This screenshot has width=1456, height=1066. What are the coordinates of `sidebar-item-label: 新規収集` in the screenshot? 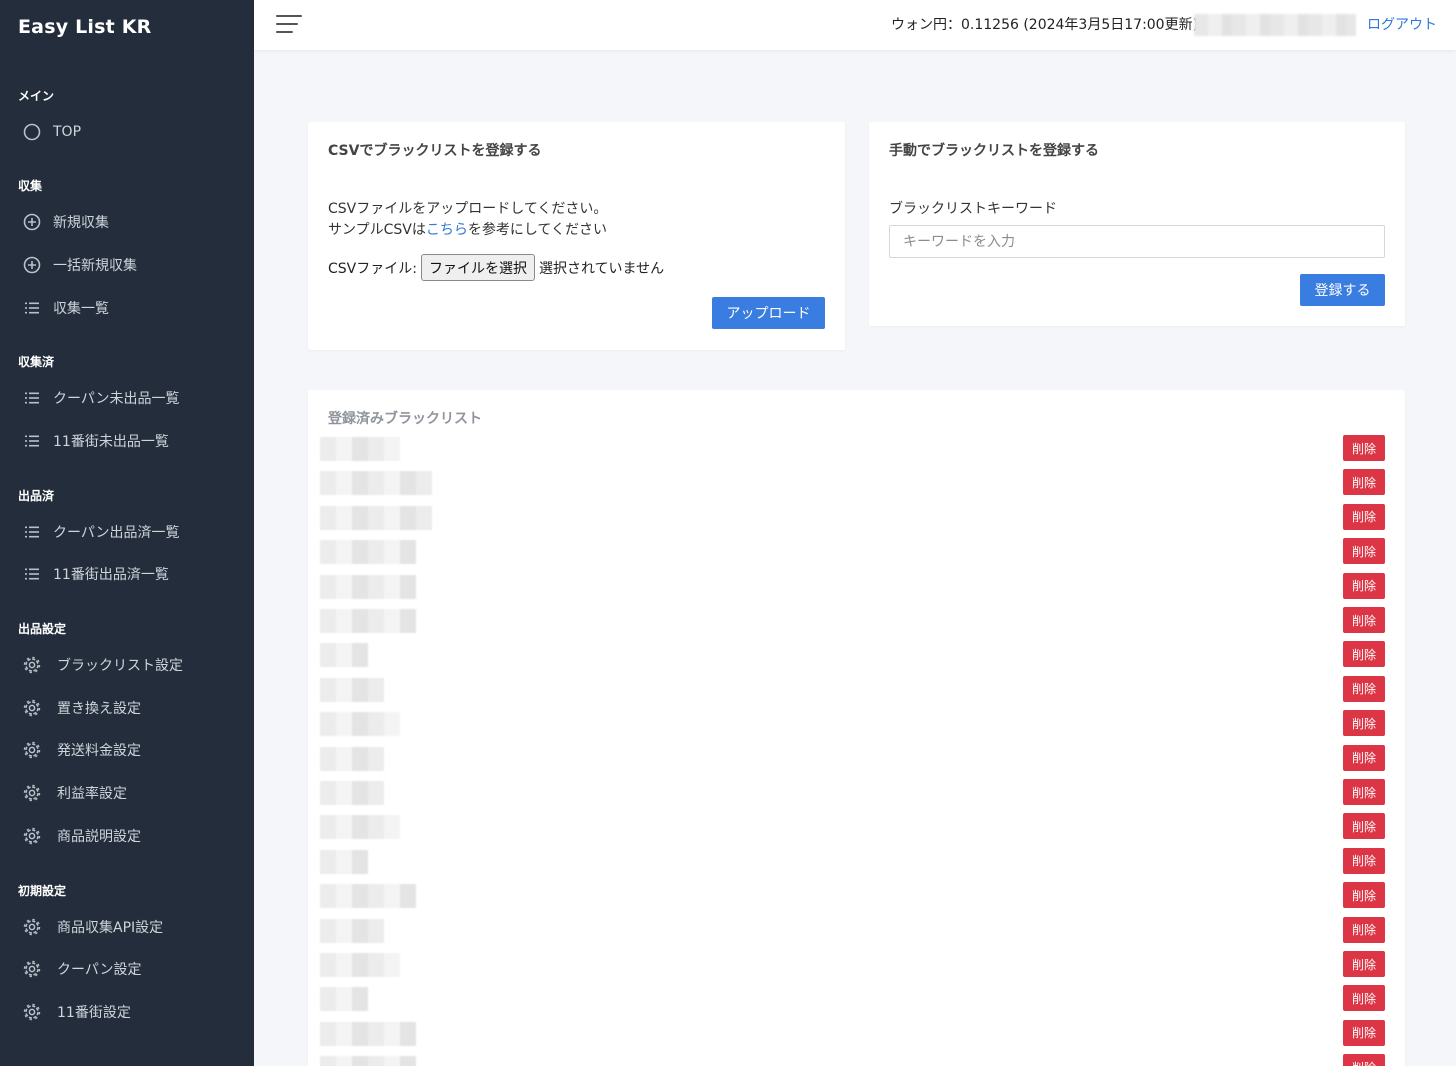 It's located at (81, 223).